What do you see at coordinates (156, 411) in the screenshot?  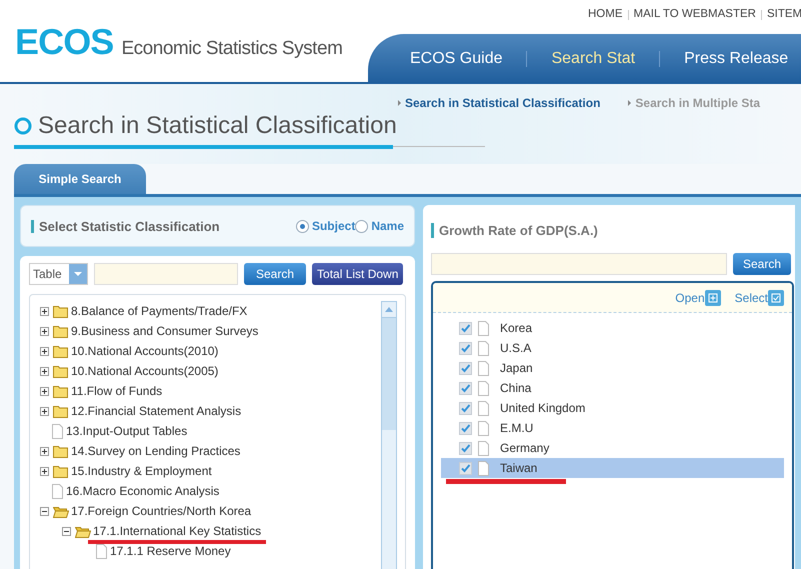 I see `tree-item: 12.Financial Statement Analysis` at bounding box center [156, 411].